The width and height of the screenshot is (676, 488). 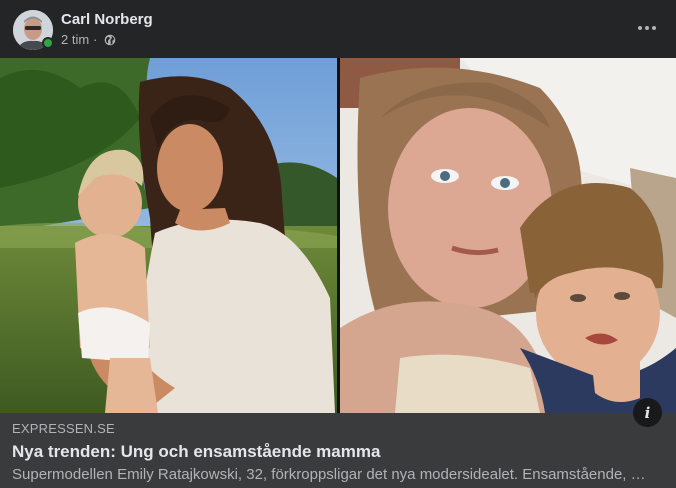 I want to click on avatar, so click(x=33, y=30).